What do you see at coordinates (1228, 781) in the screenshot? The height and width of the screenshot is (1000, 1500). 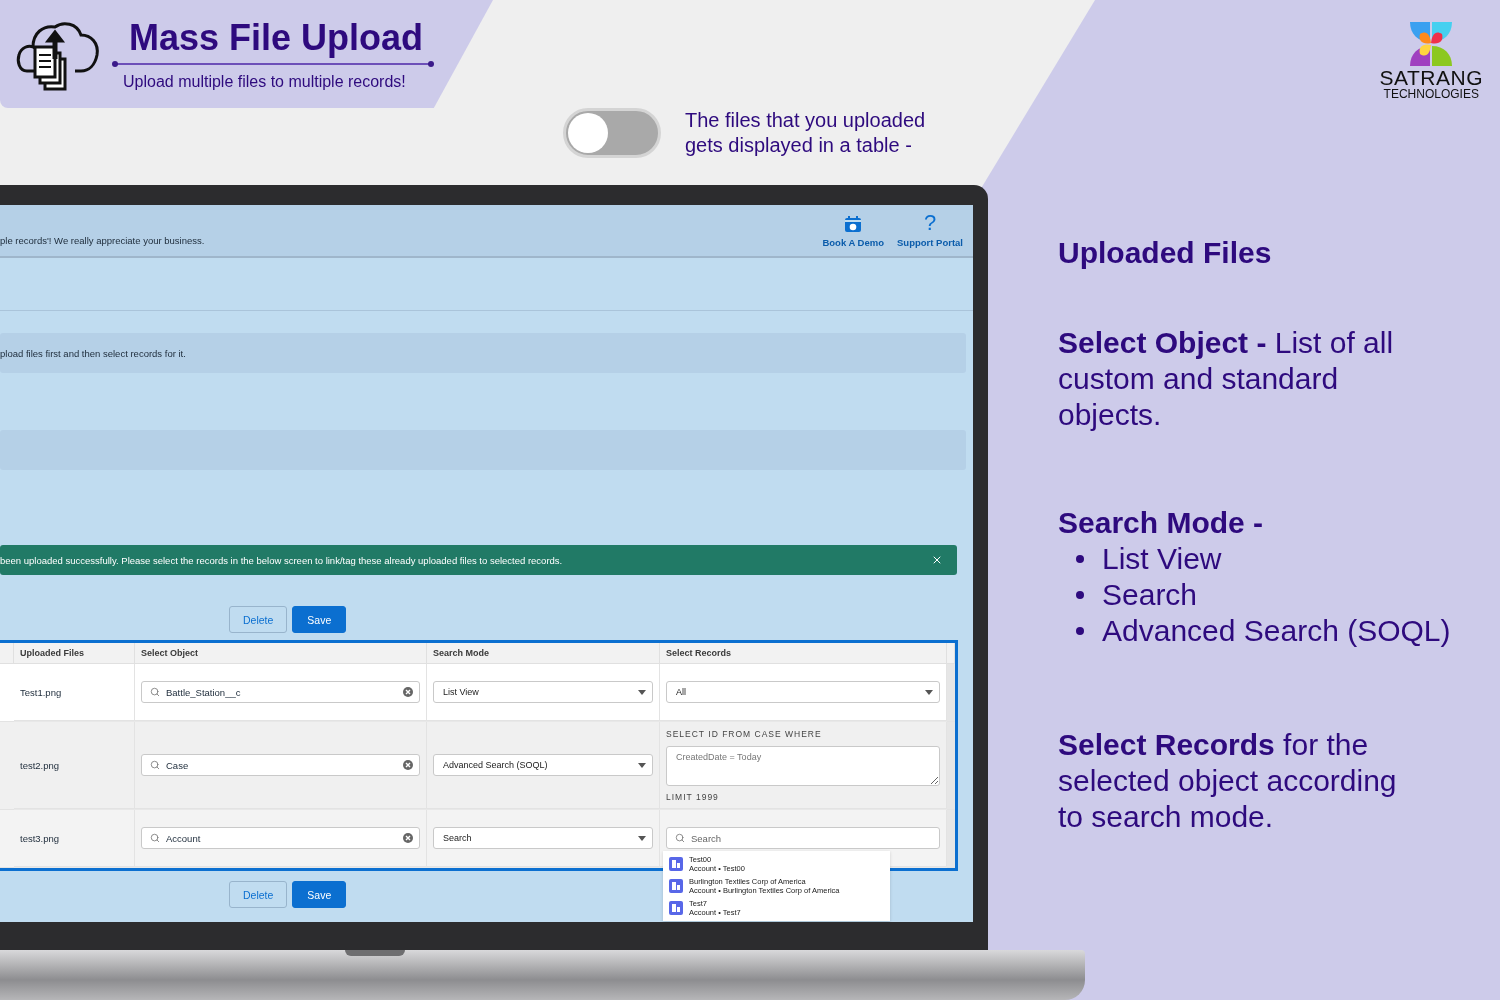 I see `section-text: Select Records for the selected object according to search mode.` at bounding box center [1228, 781].